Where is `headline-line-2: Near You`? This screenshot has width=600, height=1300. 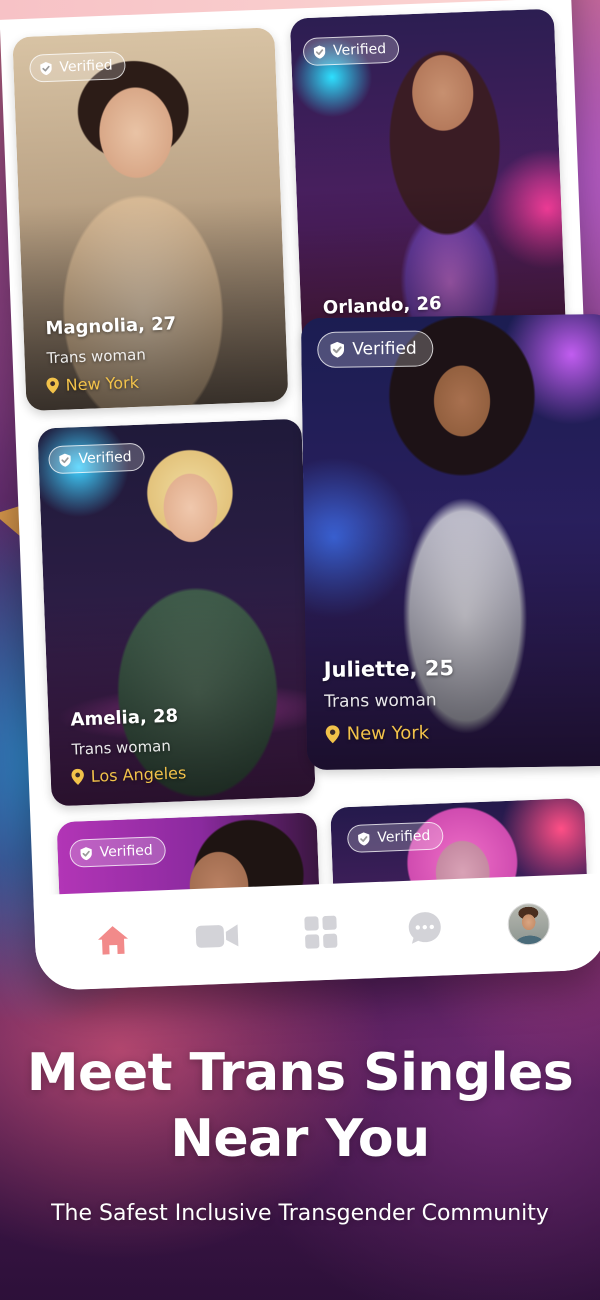
headline-line-2: Near You is located at coordinates (300, 1139).